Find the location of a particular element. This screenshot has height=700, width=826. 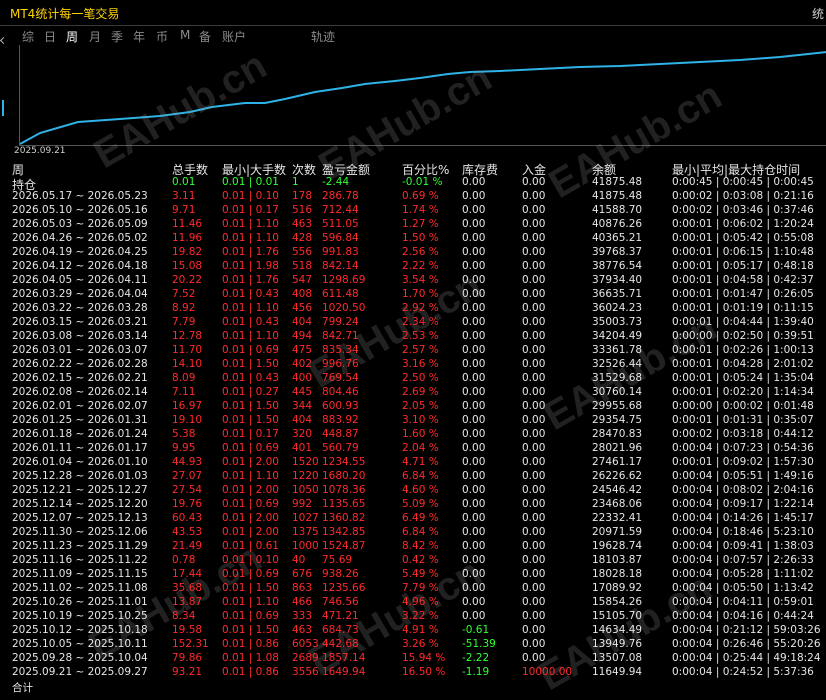

row-count: 463 is located at coordinates (302, 224).